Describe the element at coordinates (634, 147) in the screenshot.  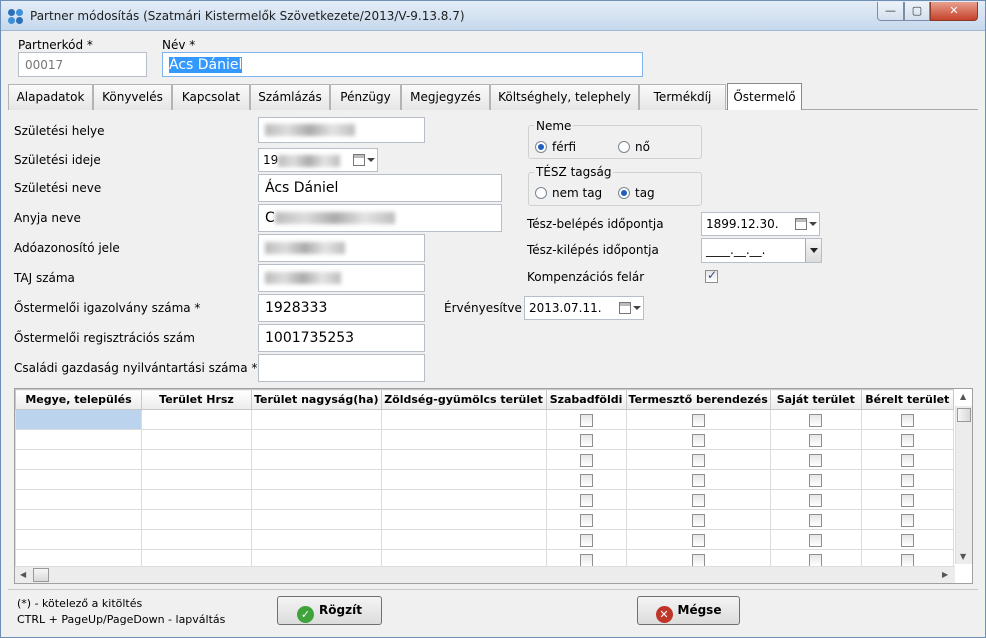
I see `radio-no: nő` at that location.